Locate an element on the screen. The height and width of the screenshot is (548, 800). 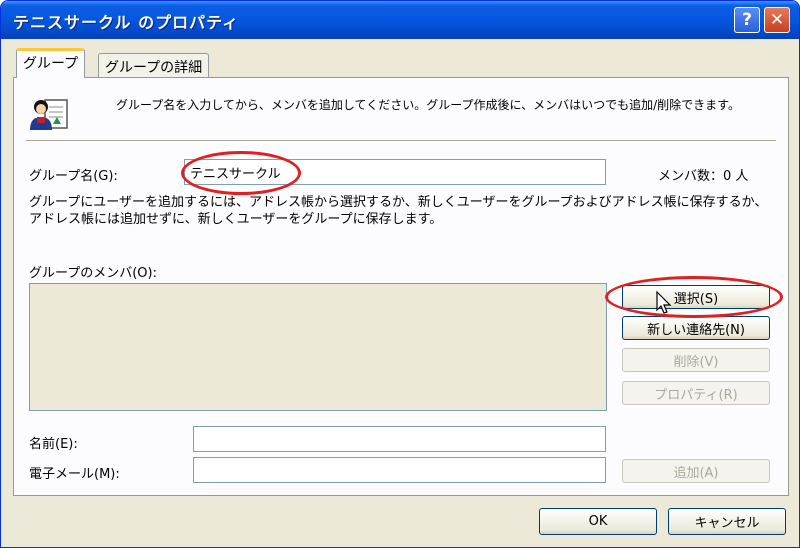
delete-button: 削除(V) is located at coordinates (696, 360).